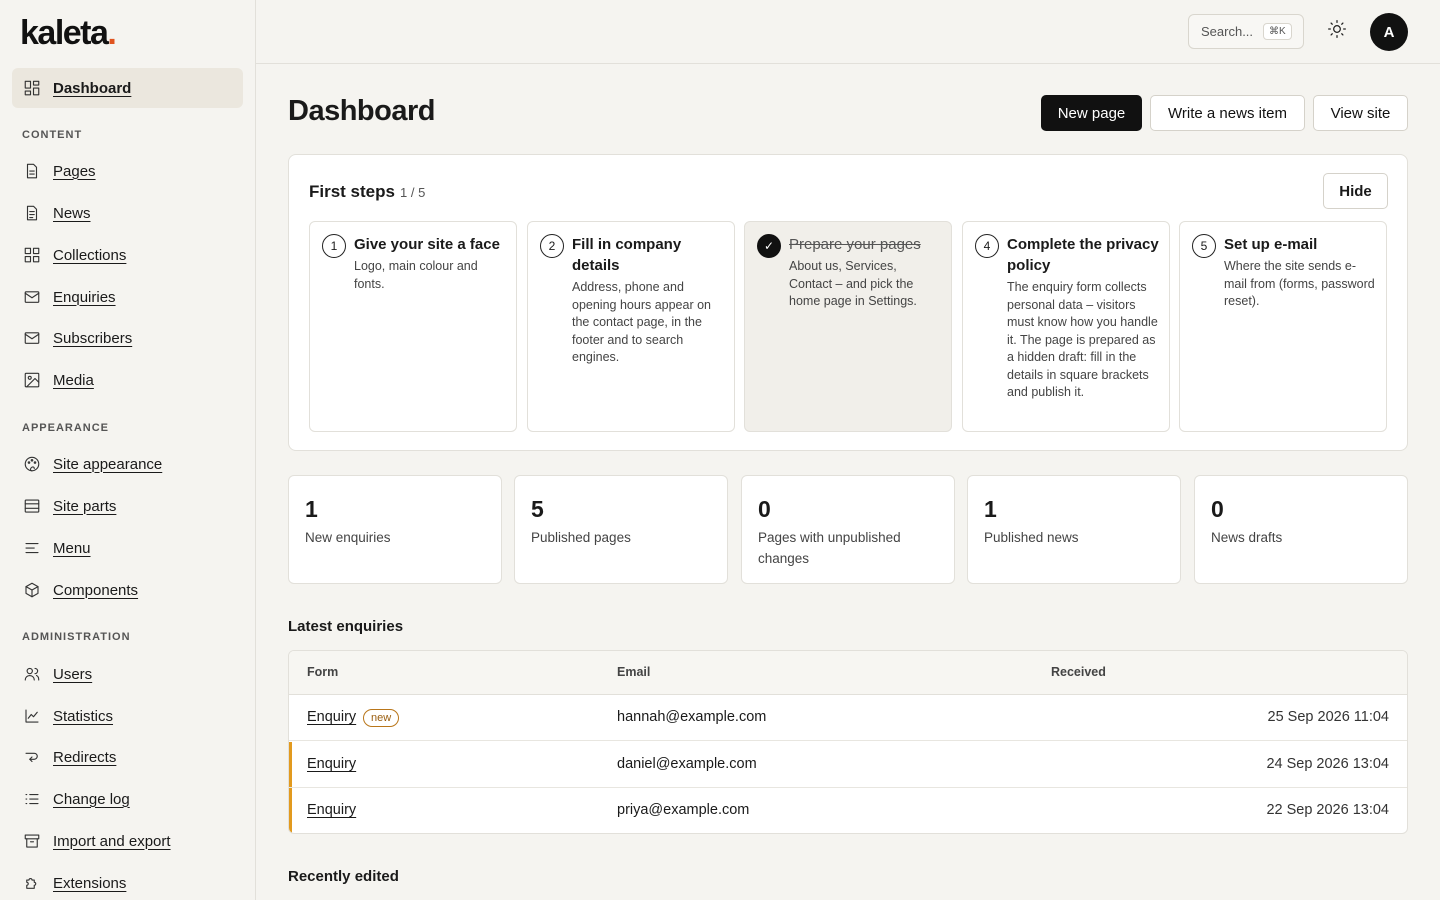 The image size is (1440, 900). I want to click on section-label-administration: ADMINISTRATION, so click(76, 637).